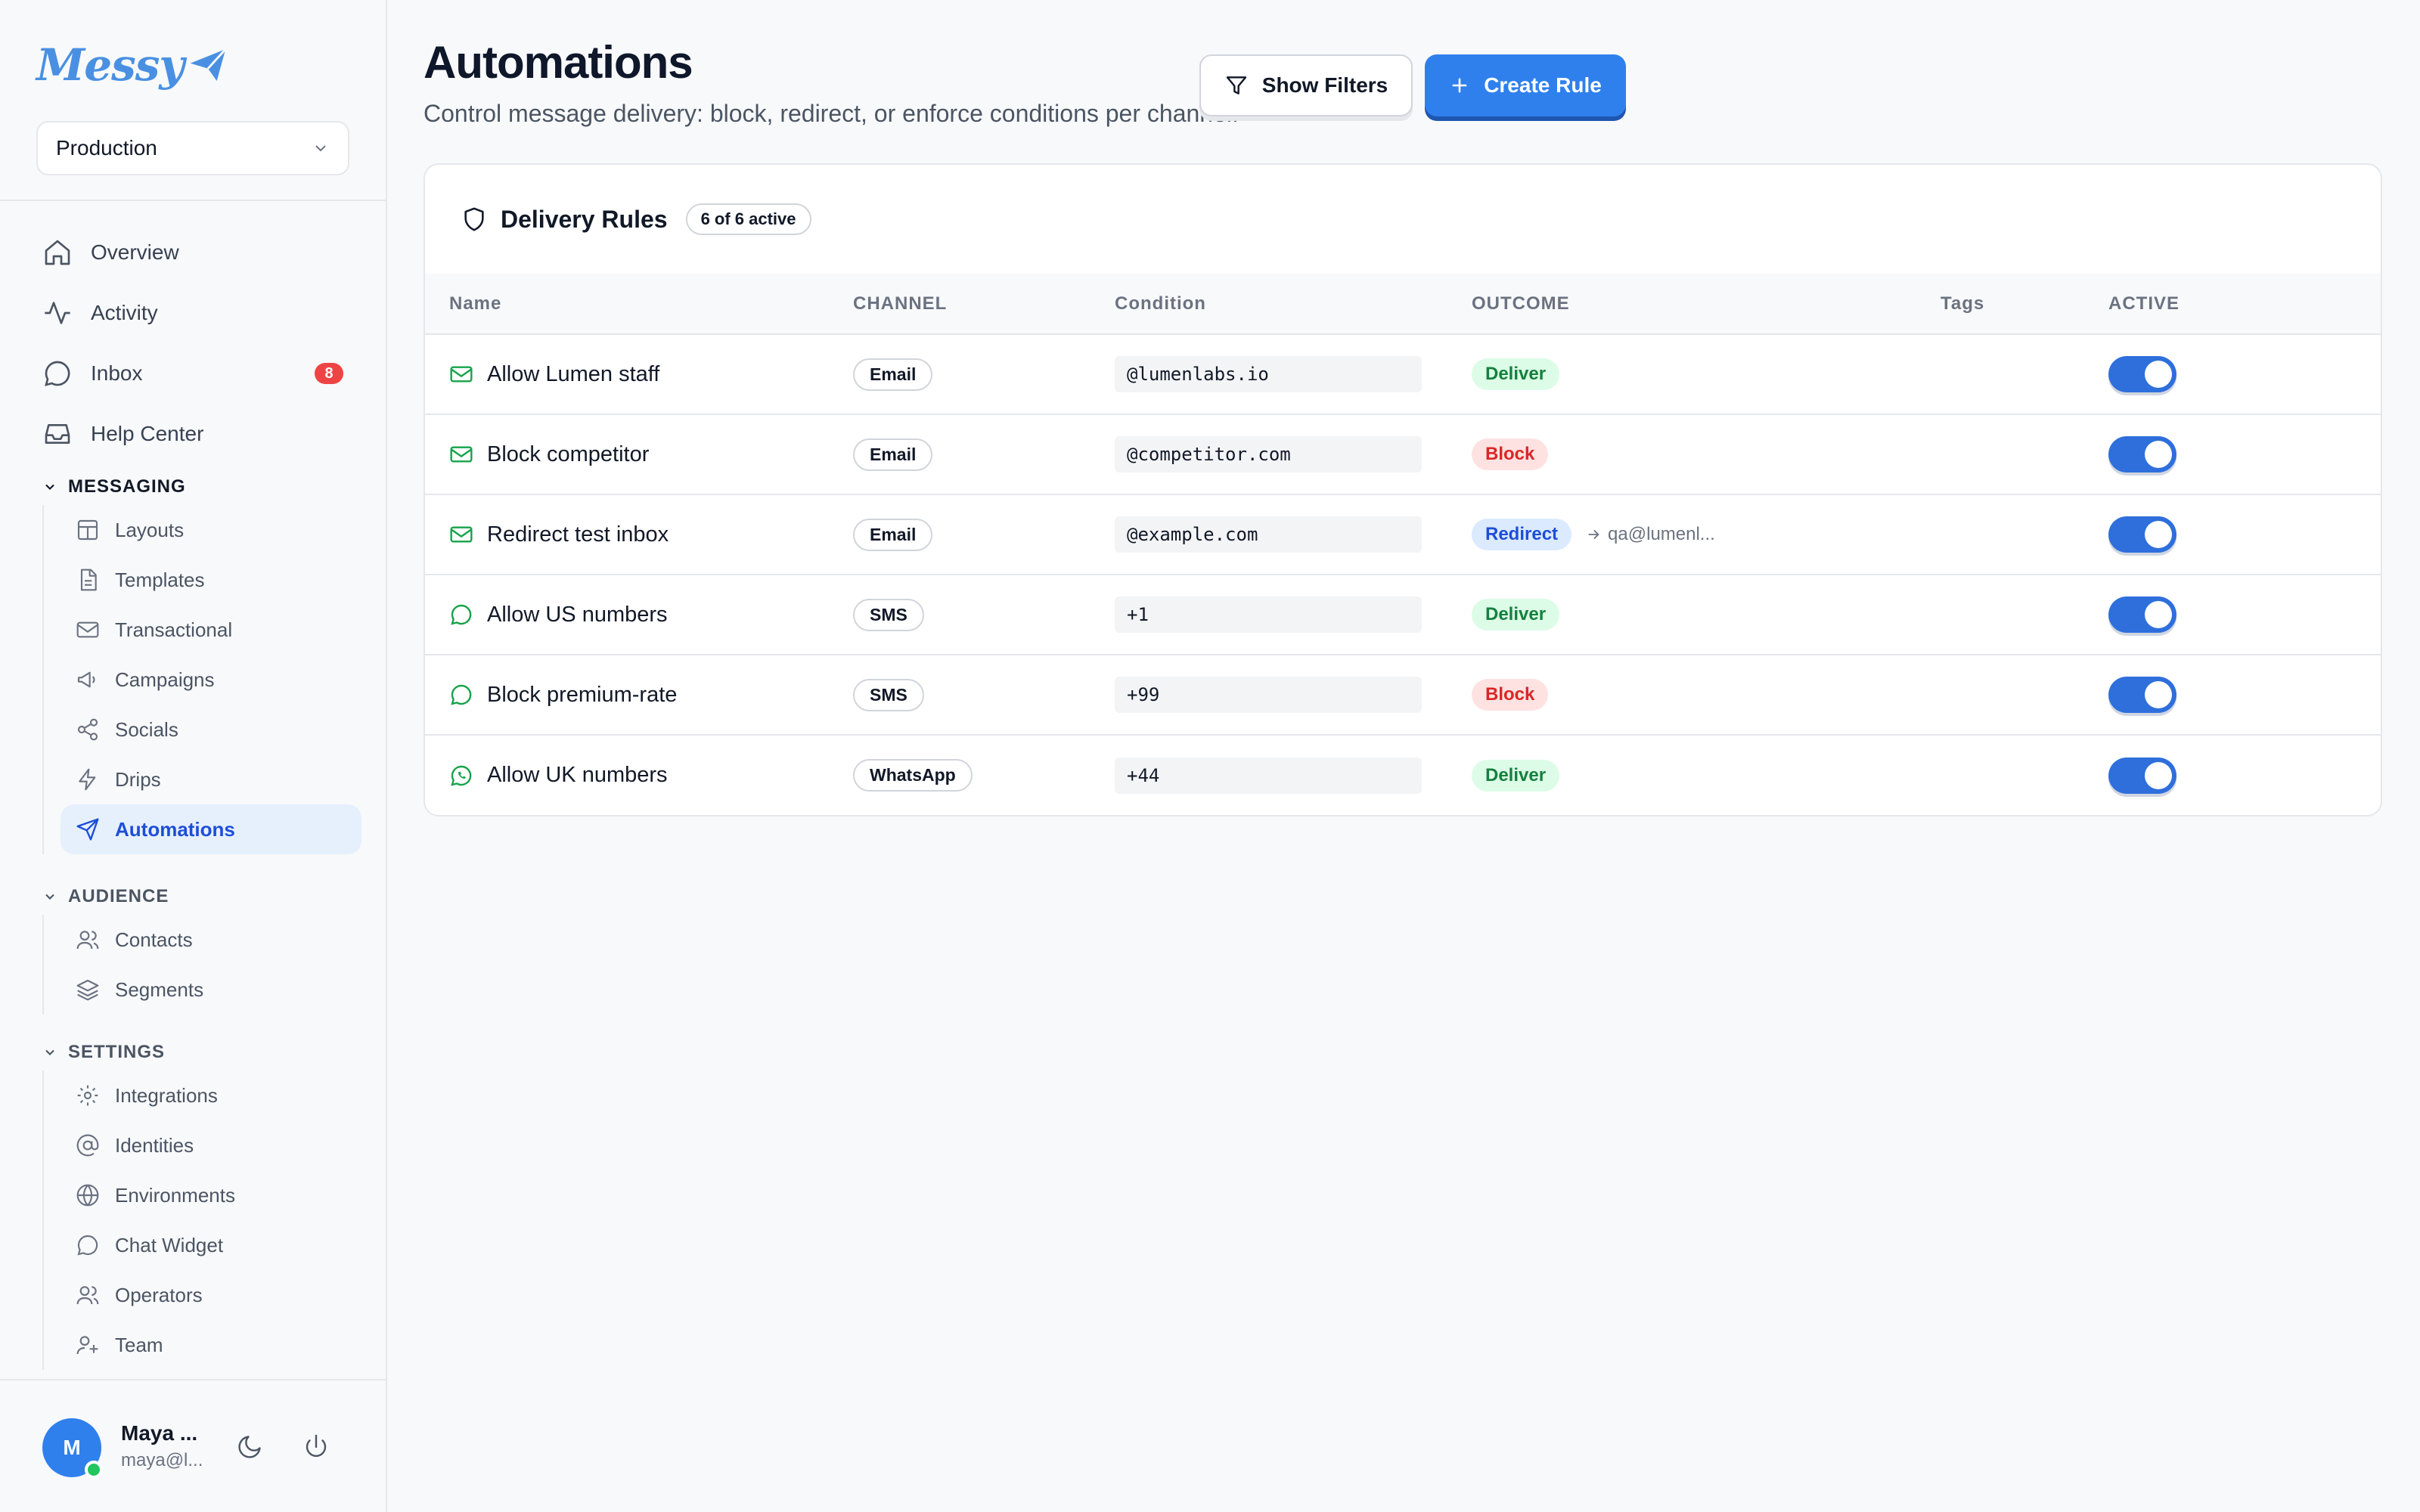 Image resolution: width=2420 pixels, height=1512 pixels. I want to click on sidebar-divider, so click(193, 200).